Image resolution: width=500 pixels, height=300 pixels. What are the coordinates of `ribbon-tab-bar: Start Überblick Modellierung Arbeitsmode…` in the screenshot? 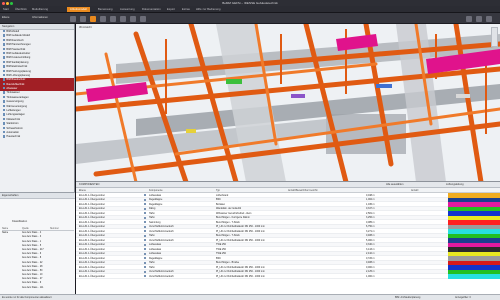 It's located at (250, 9).